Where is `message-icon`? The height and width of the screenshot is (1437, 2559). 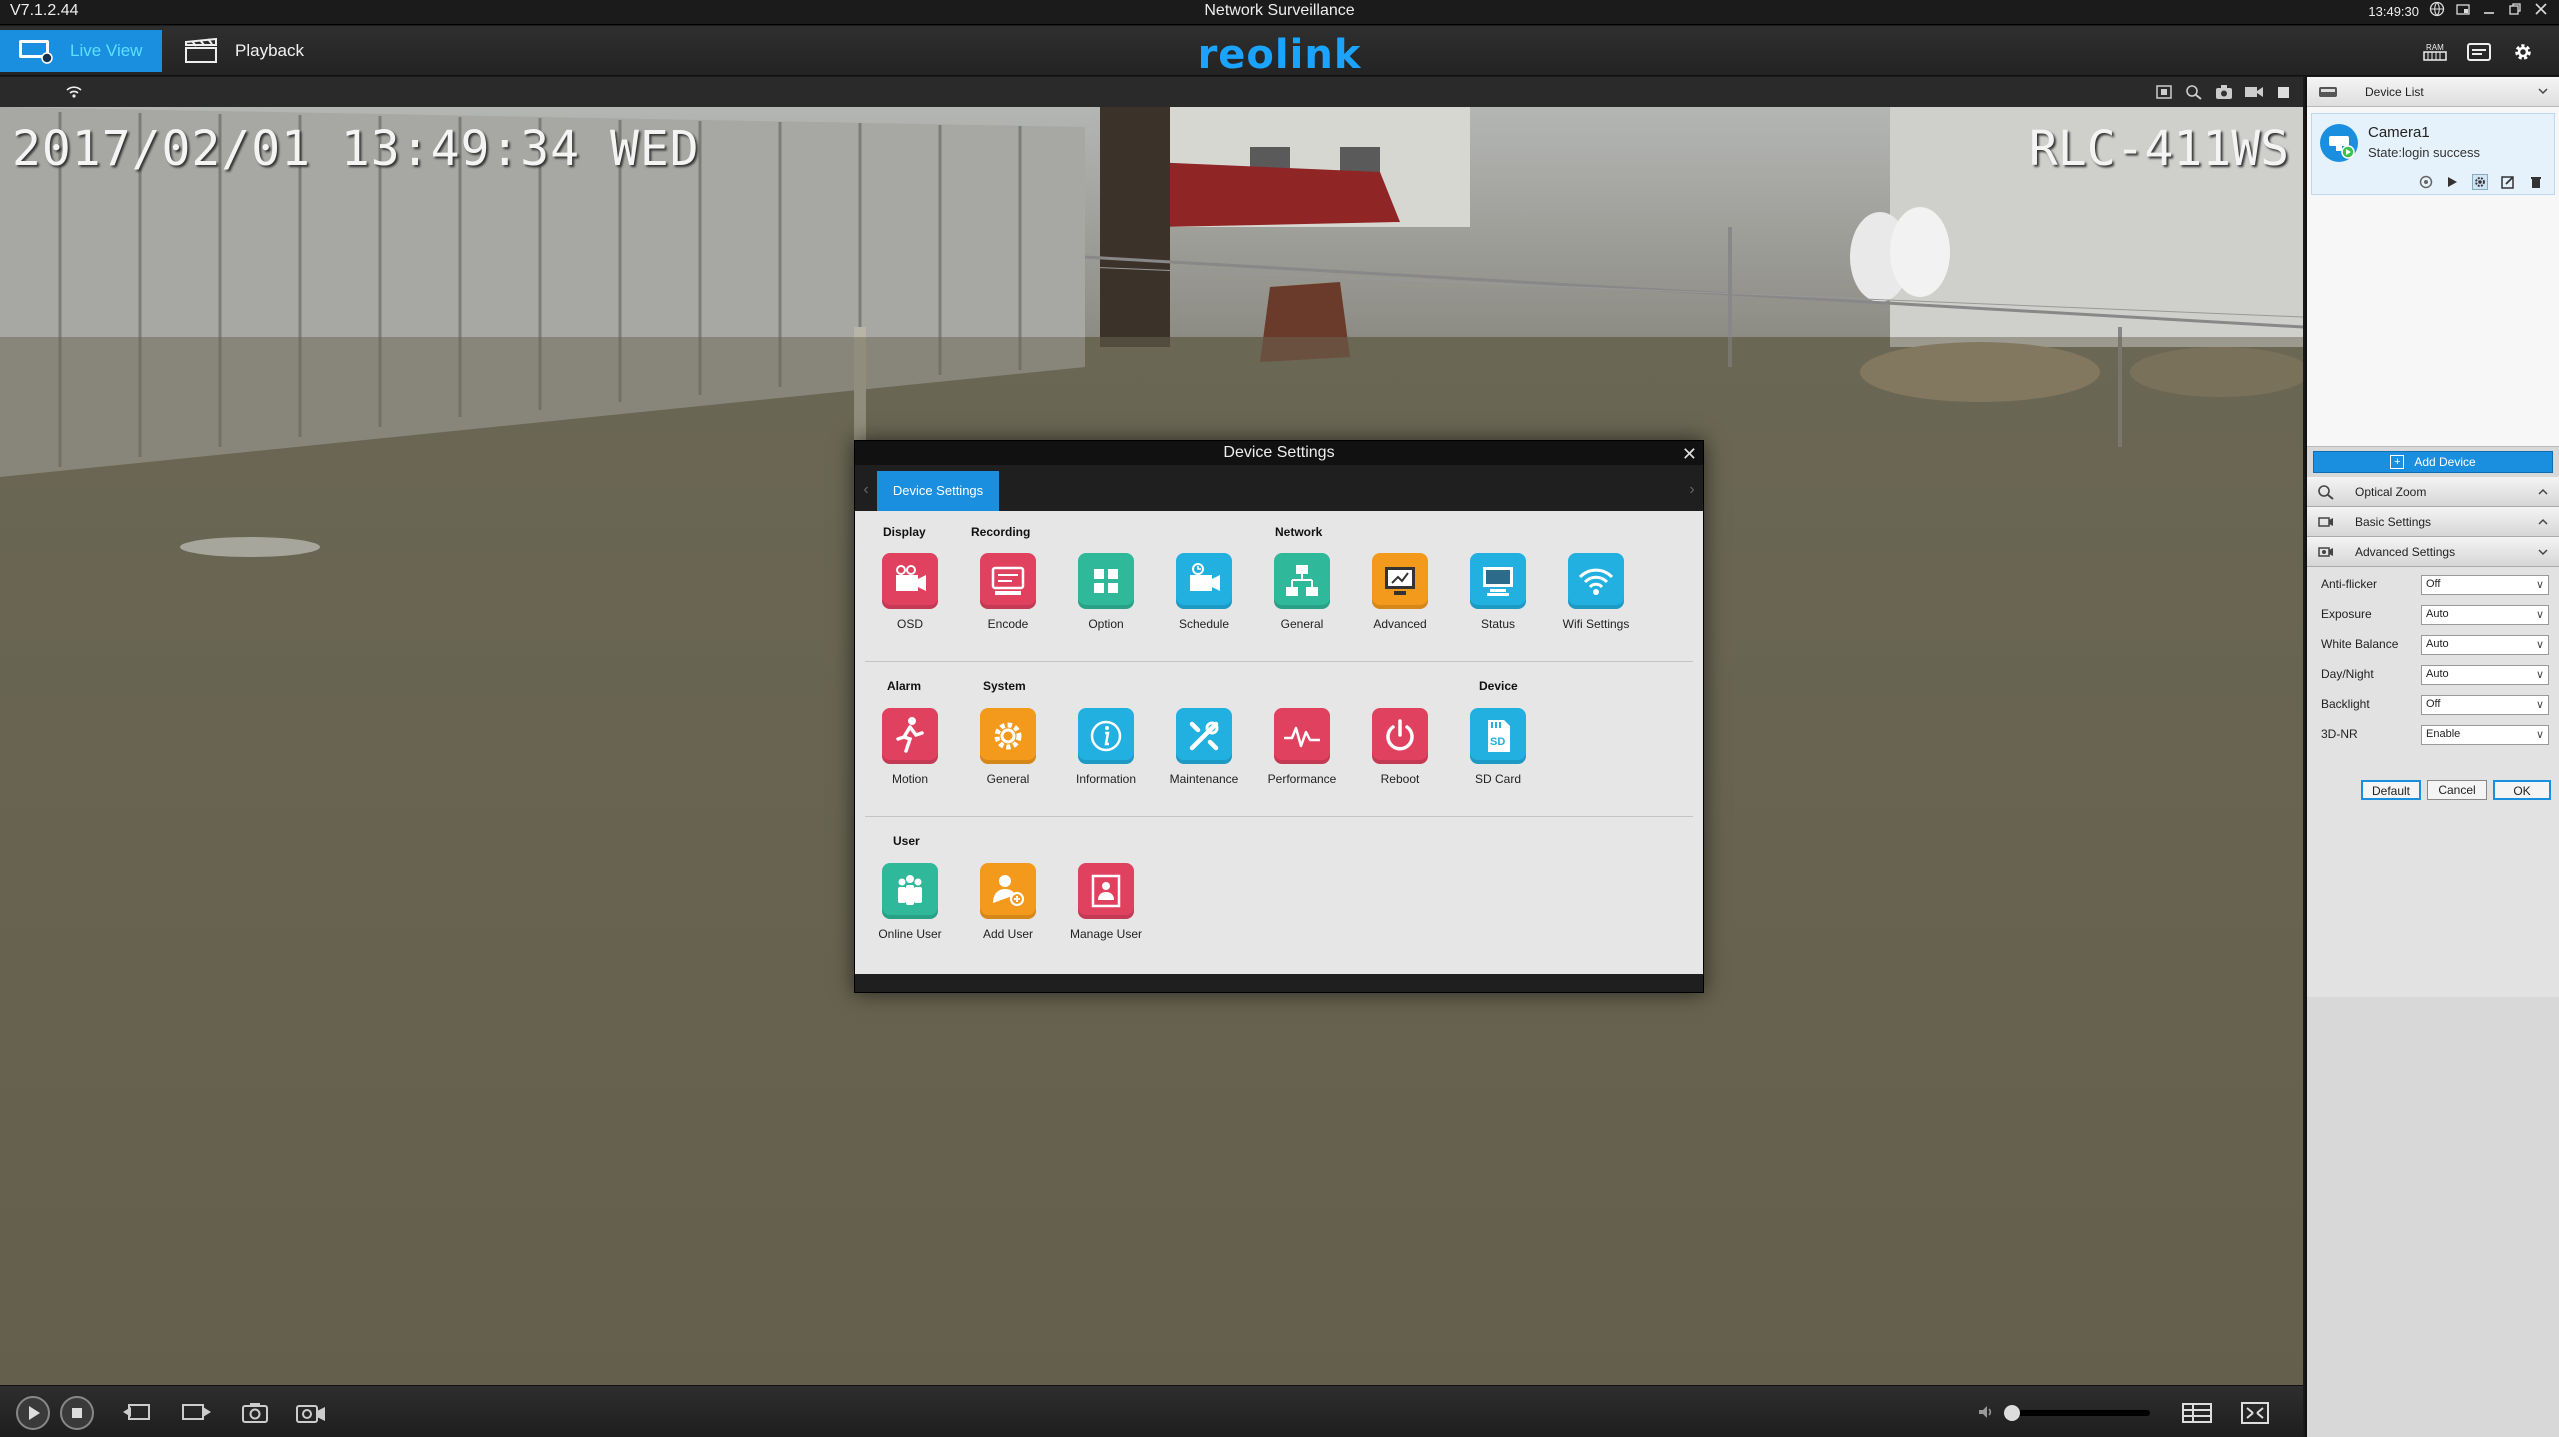
message-icon is located at coordinates (2479, 52).